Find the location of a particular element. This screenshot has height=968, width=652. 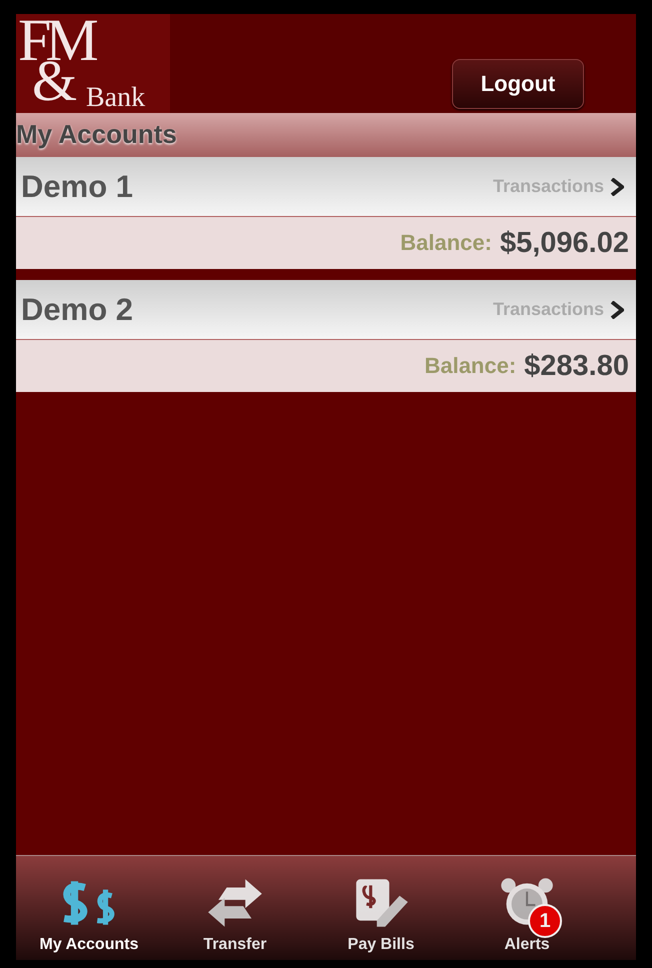

tab-item: 1 Alerts is located at coordinates (527, 908).